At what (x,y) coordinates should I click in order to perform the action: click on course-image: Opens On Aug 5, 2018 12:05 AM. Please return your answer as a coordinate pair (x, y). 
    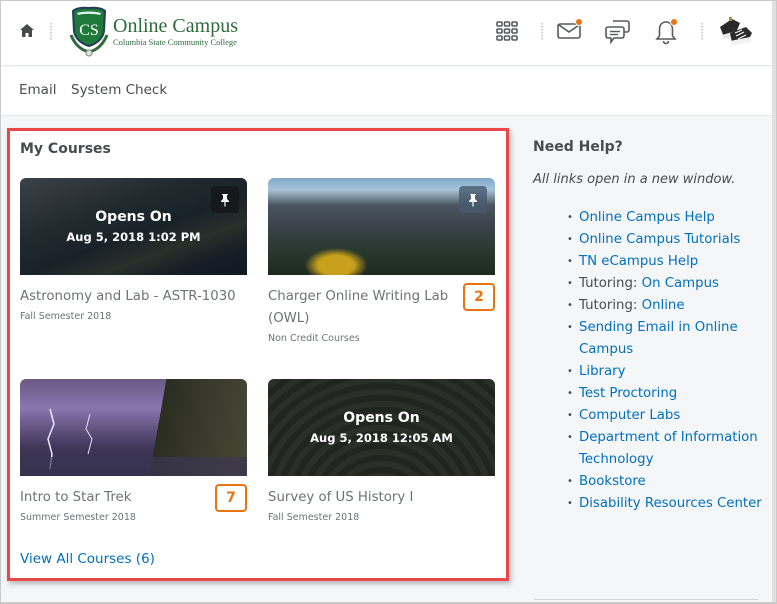
    Looking at the image, I should click on (381, 427).